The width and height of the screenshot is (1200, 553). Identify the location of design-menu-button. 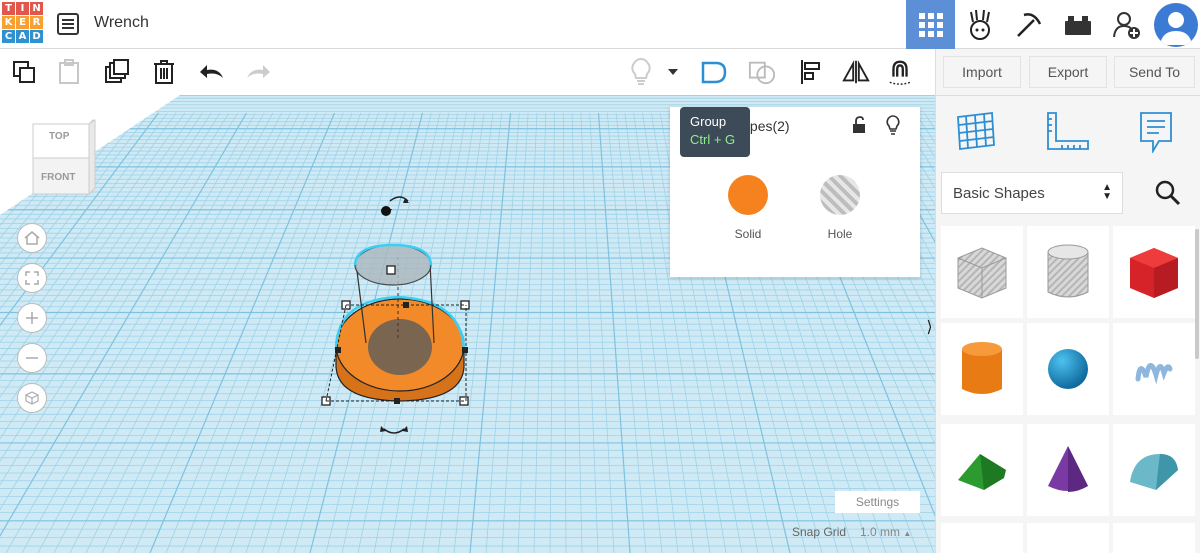
(68, 24).